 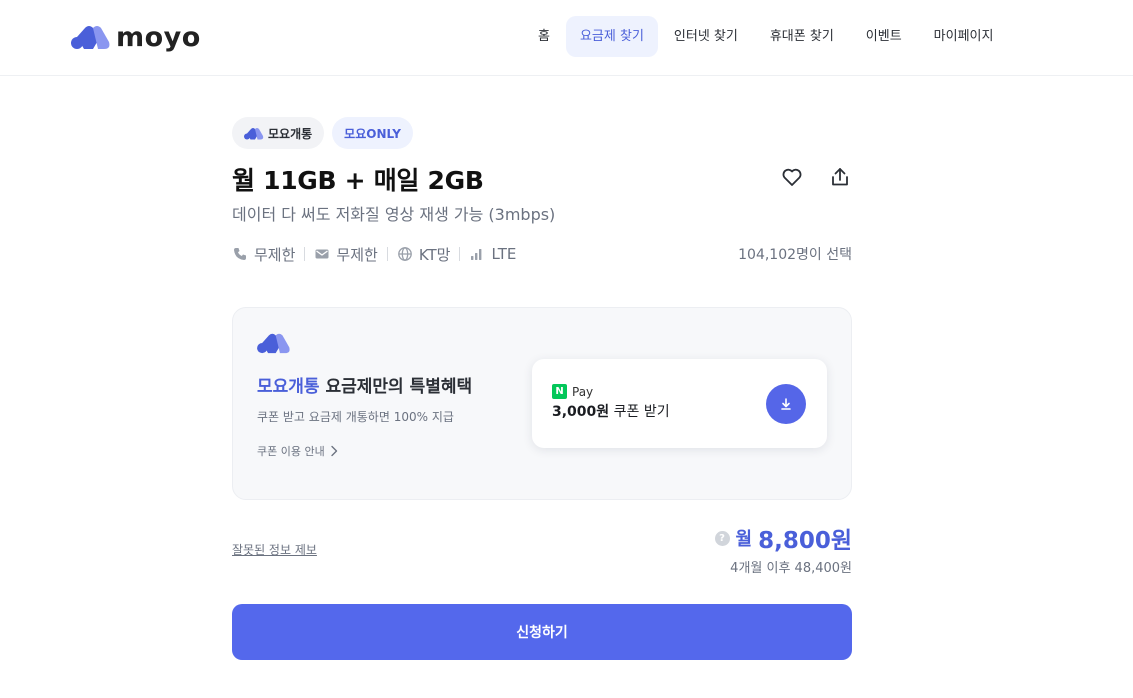 What do you see at coordinates (504, 254) in the screenshot?
I see `spec-label: LTE` at bounding box center [504, 254].